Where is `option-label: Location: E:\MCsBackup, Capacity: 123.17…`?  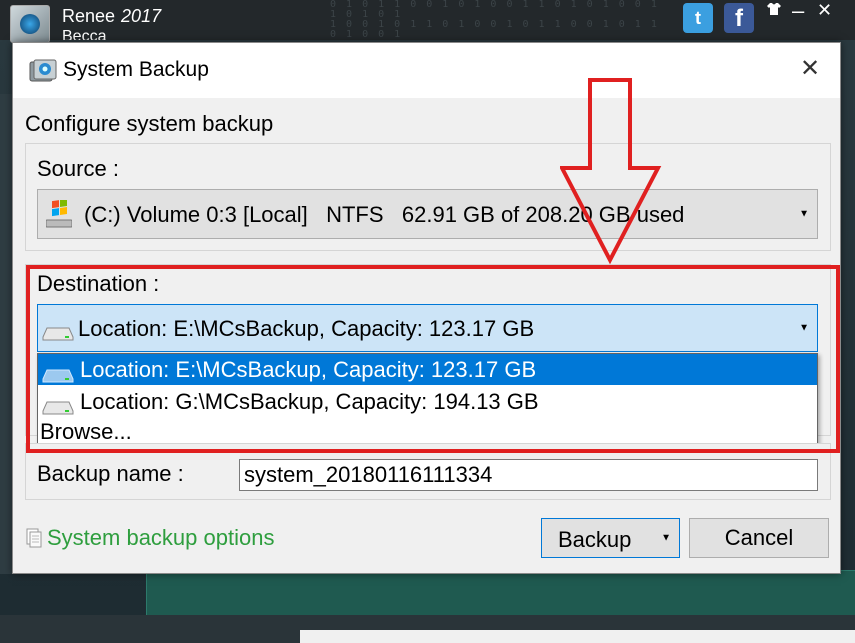 option-label: Location: E:\MCsBackup, Capacity: 123.17… is located at coordinates (308, 369).